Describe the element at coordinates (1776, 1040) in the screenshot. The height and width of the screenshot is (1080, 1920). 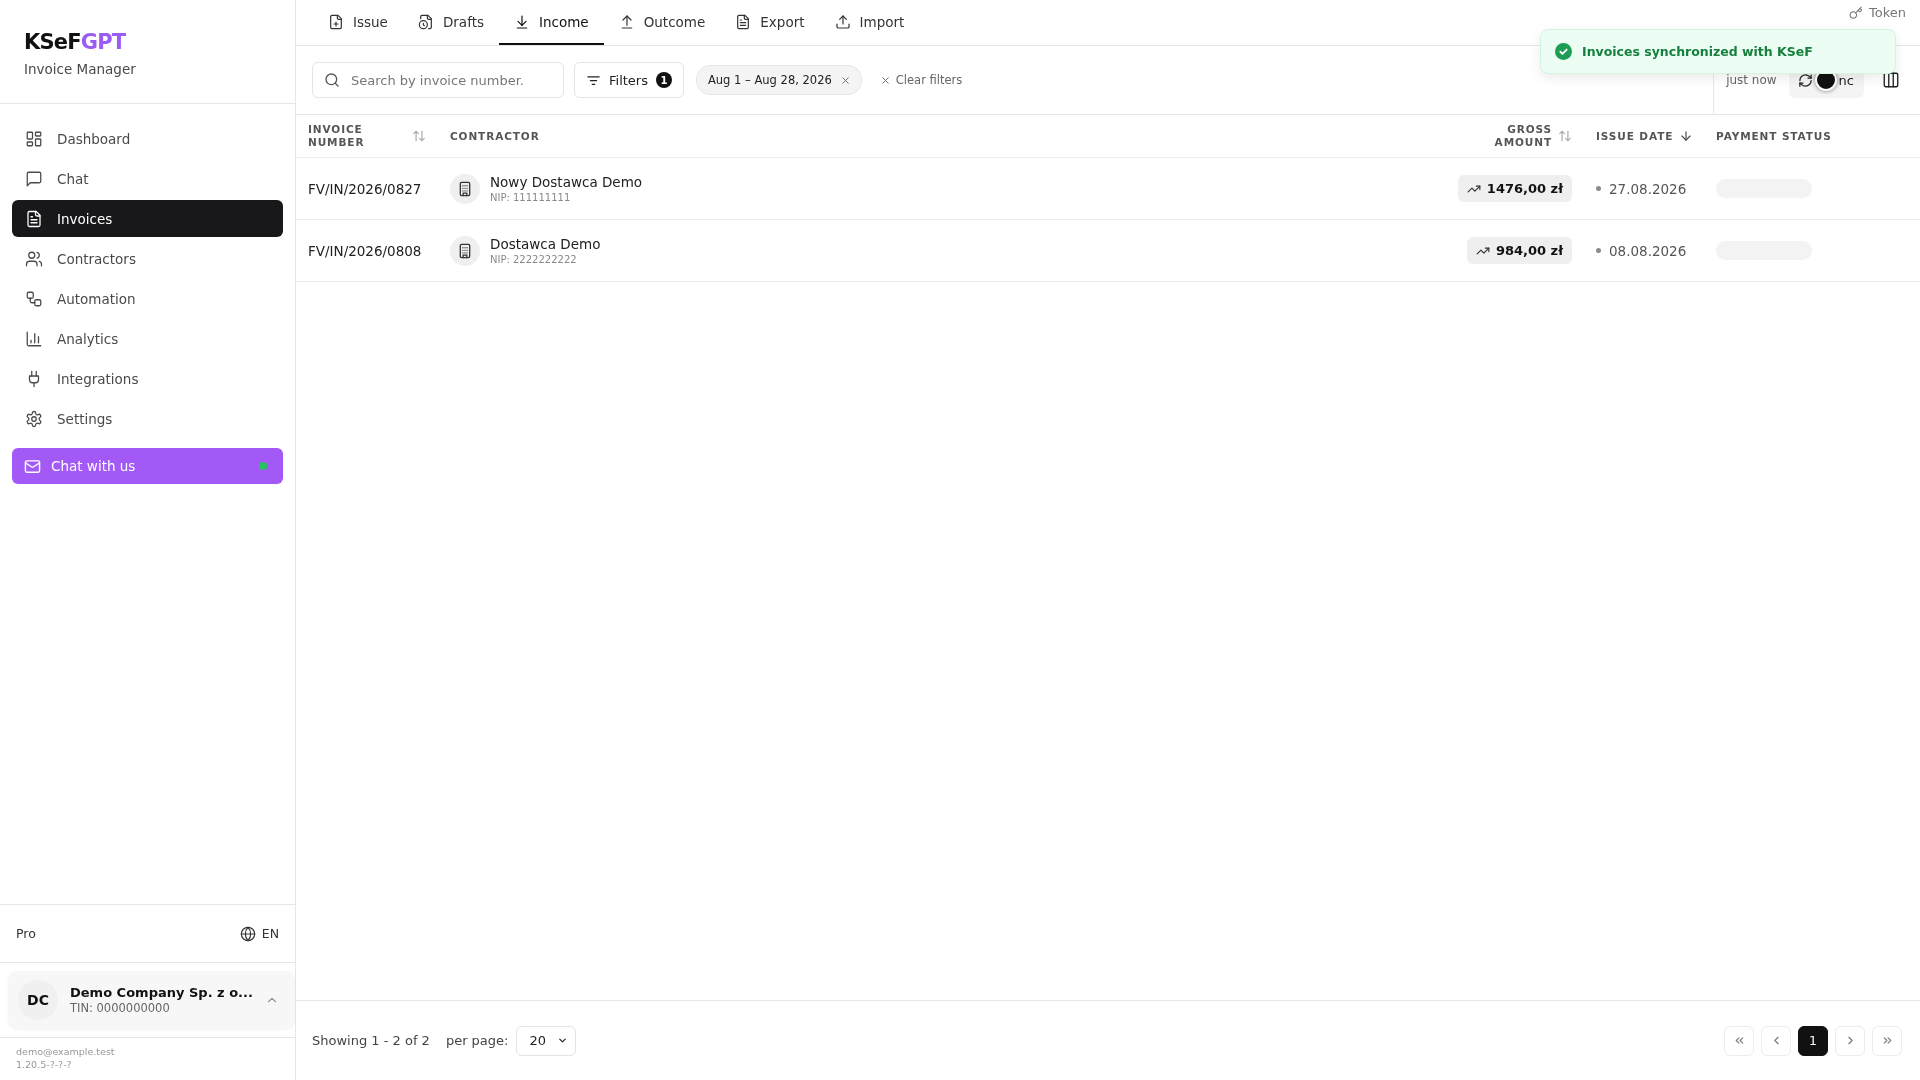
I see `previous-page-button` at that location.